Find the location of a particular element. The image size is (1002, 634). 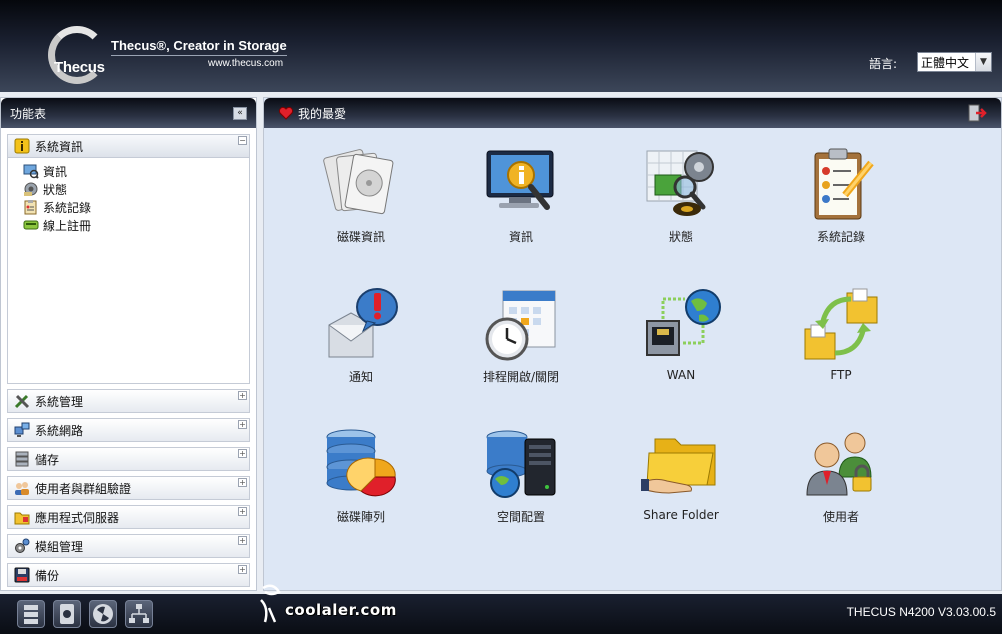

language-select: 正體中文 ▼ is located at coordinates (954, 62).